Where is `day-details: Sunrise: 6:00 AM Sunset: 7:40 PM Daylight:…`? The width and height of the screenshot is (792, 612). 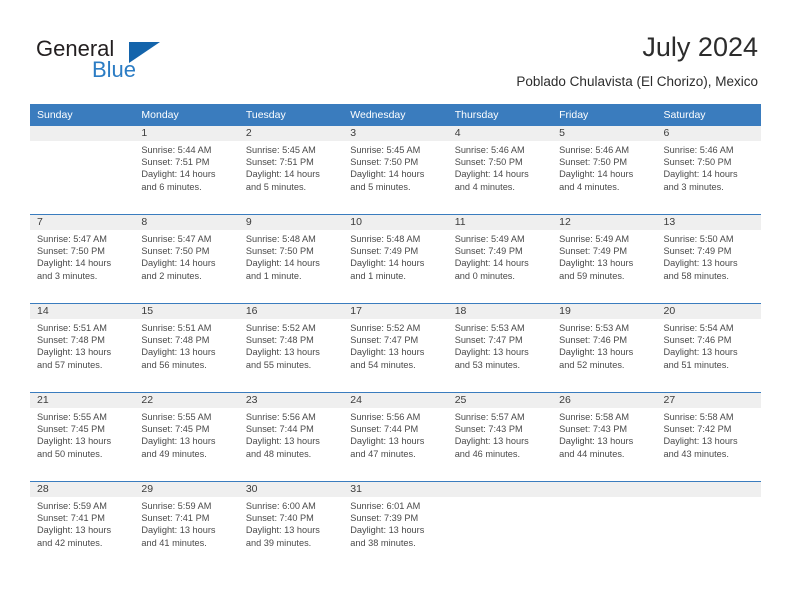 day-details: Sunrise: 6:00 AM Sunset: 7:40 PM Daylight:… is located at coordinates (291, 523).